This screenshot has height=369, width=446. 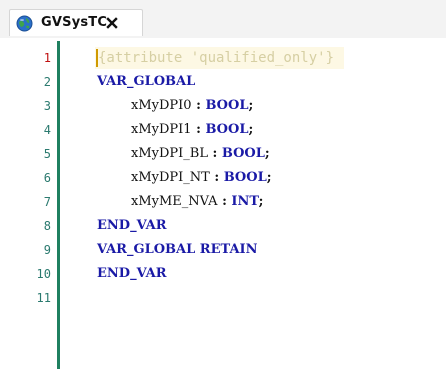 I want to click on declaration: xMyME_NVA : INT;, so click(x=197, y=202).